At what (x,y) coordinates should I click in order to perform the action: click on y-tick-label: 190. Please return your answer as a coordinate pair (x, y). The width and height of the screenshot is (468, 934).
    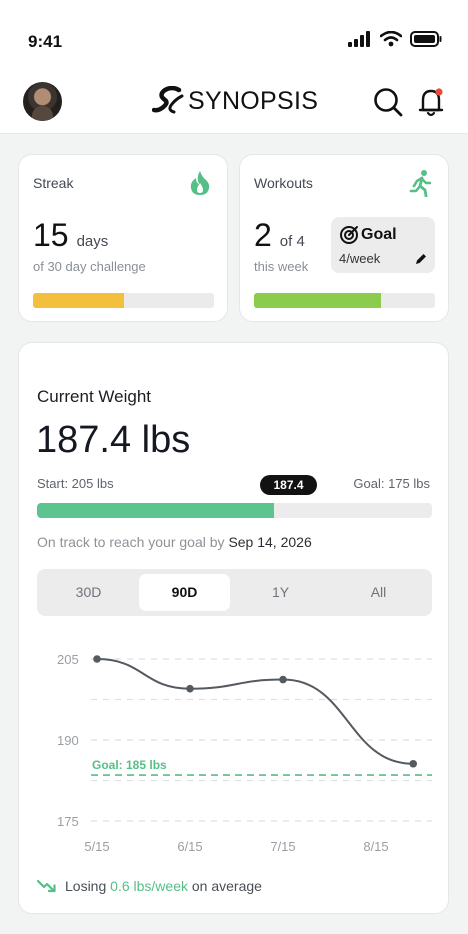
    Looking at the image, I should click on (68, 740).